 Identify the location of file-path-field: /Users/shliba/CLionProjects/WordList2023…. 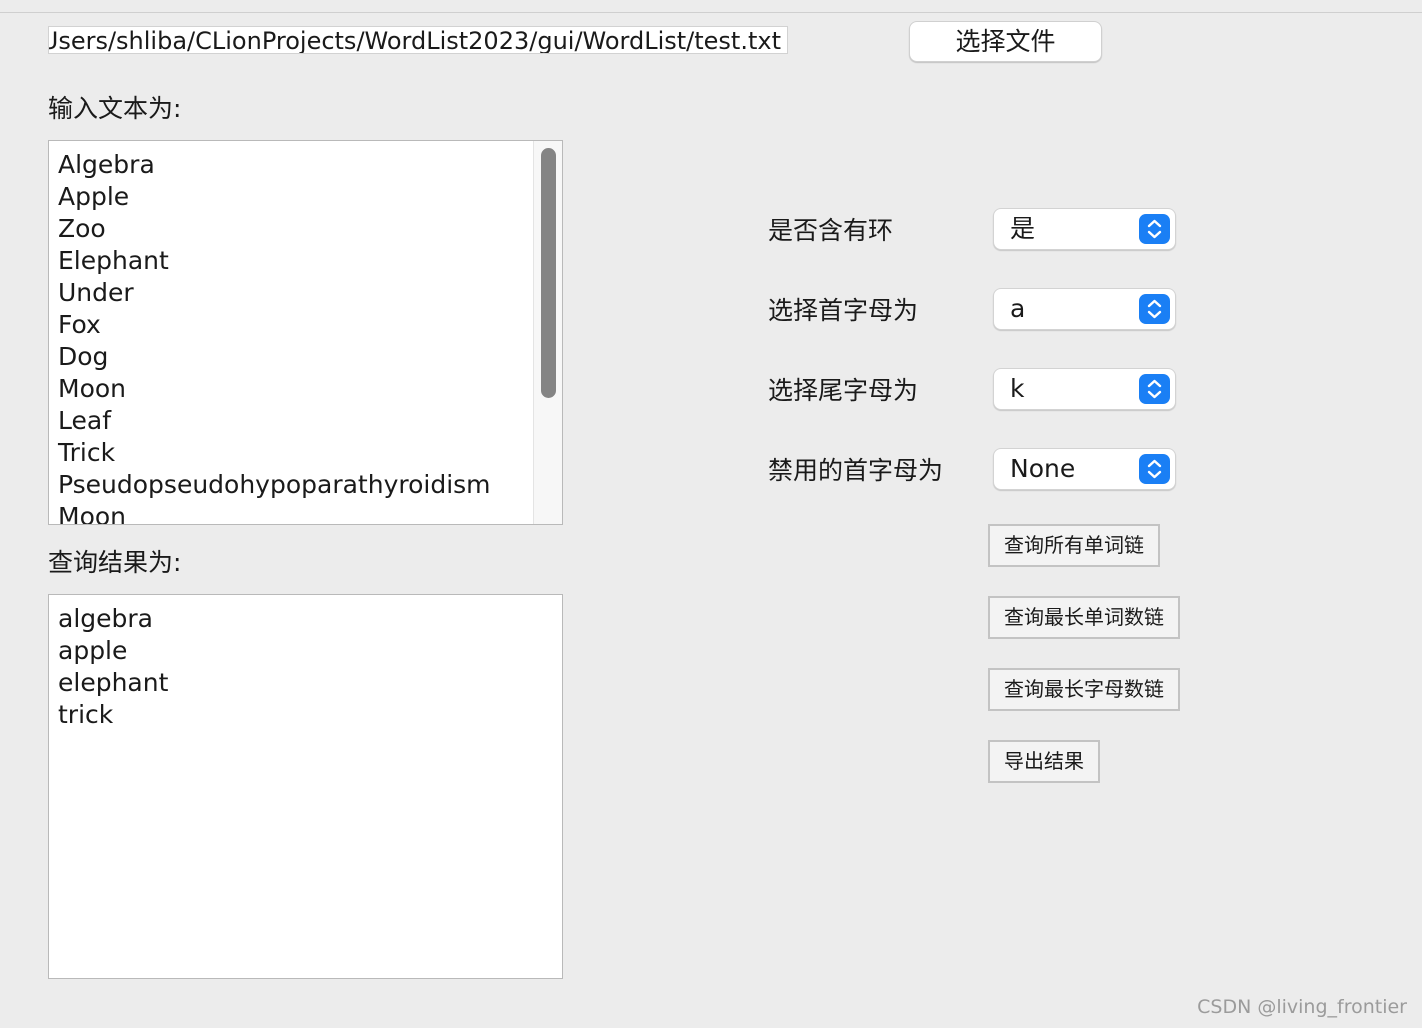
(418, 40).